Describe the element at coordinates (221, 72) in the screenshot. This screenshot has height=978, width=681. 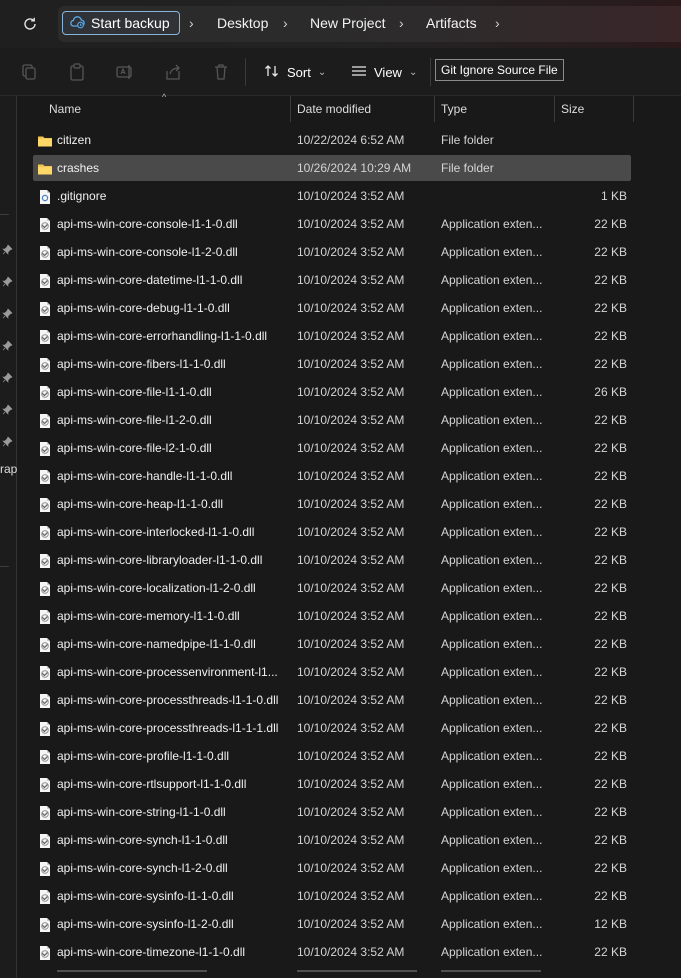
I see `delete-icon` at that location.